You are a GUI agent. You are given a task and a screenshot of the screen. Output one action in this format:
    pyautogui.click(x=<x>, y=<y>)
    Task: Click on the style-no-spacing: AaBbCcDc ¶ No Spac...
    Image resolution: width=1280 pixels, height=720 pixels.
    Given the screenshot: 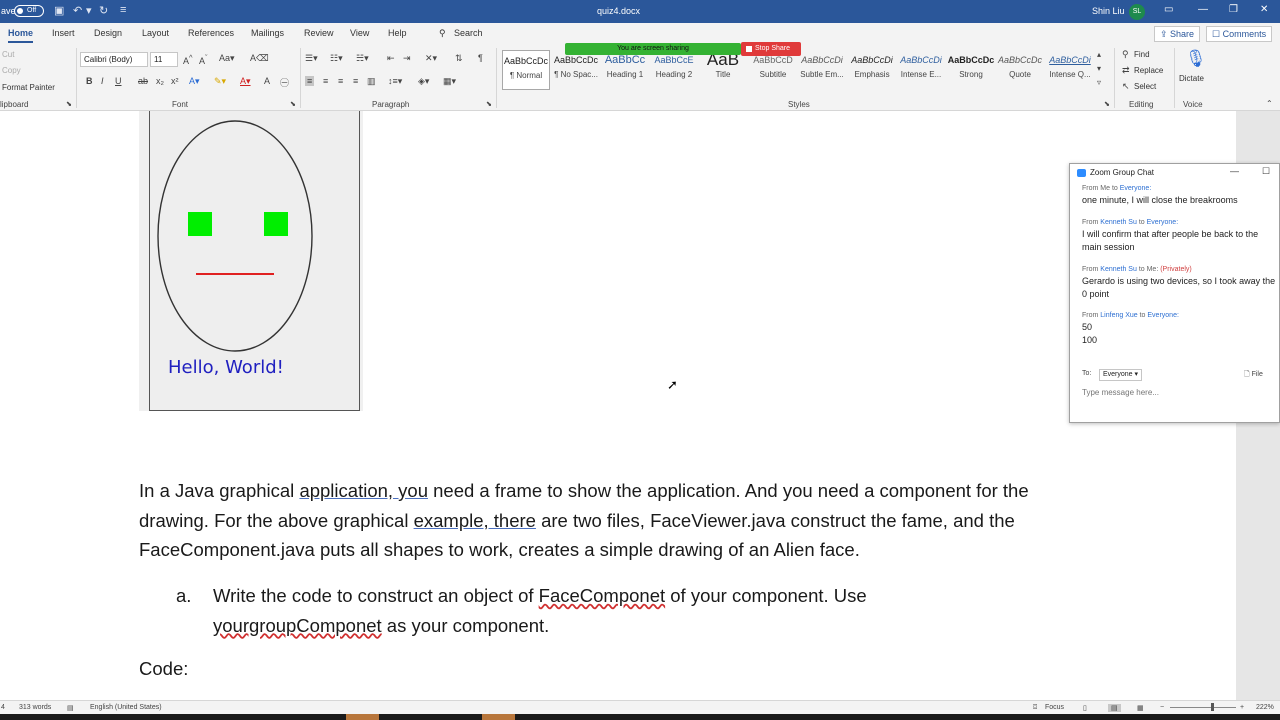 What is the action you would take?
    pyautogui.click(x=576, y=70)
    